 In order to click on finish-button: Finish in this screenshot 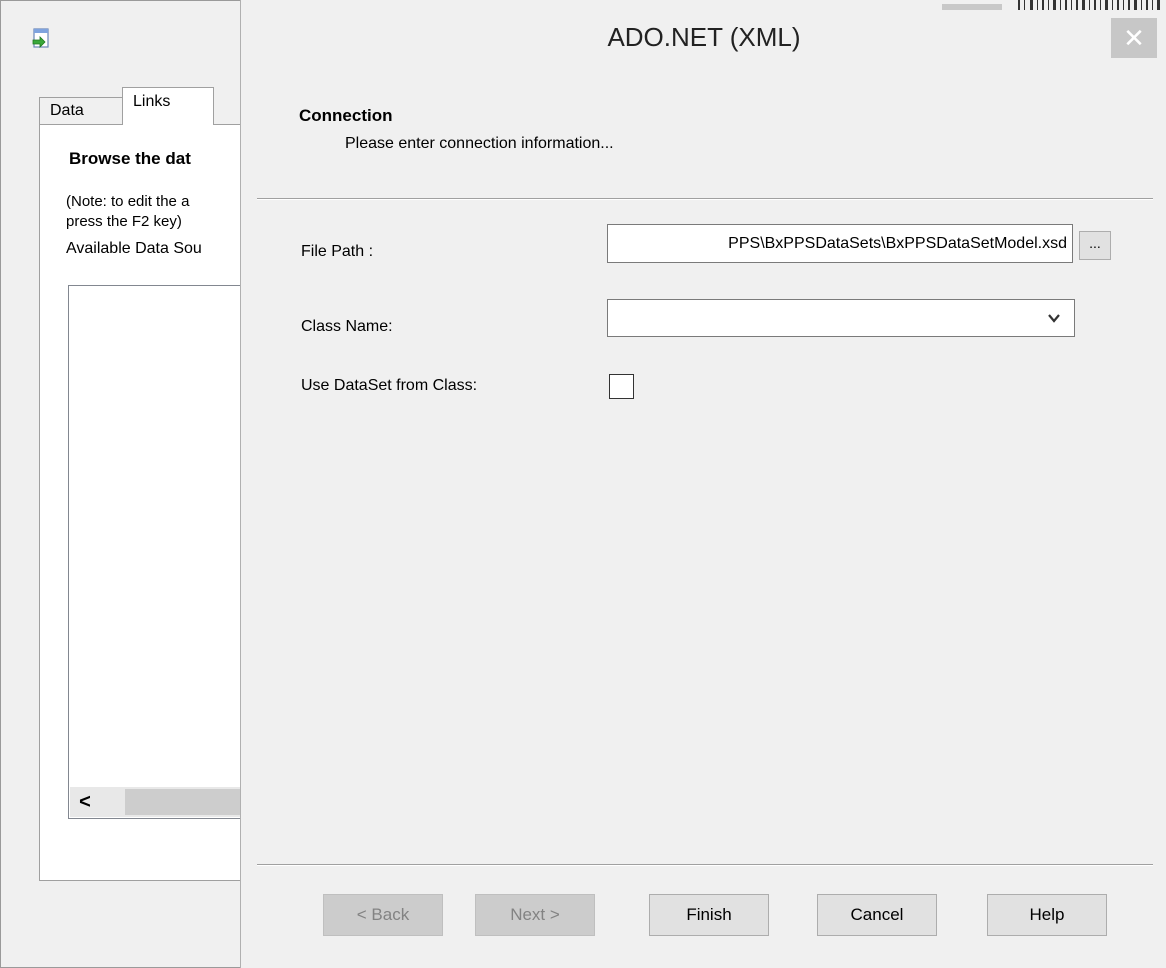, I will do `click(709, 915)`.